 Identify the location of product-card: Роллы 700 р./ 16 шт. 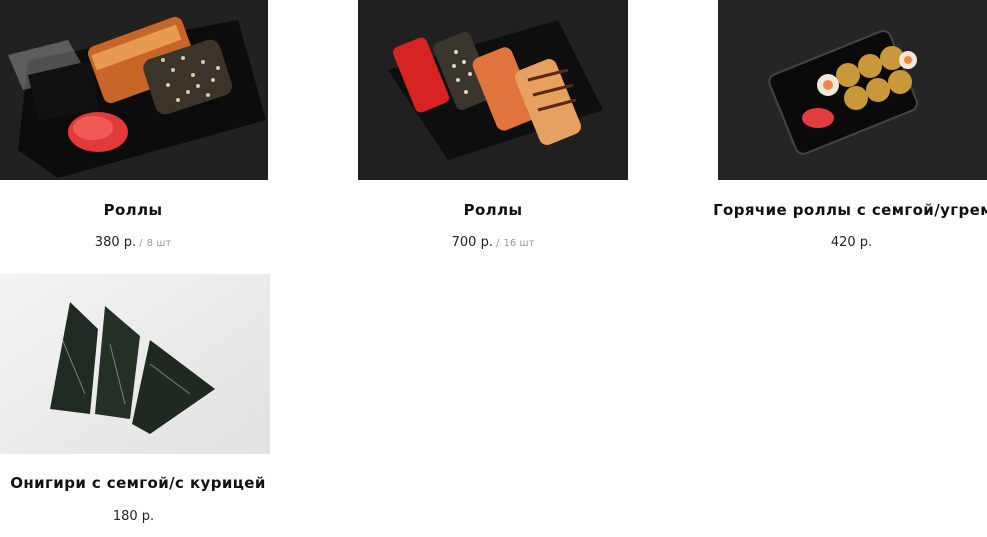
(493, 125).